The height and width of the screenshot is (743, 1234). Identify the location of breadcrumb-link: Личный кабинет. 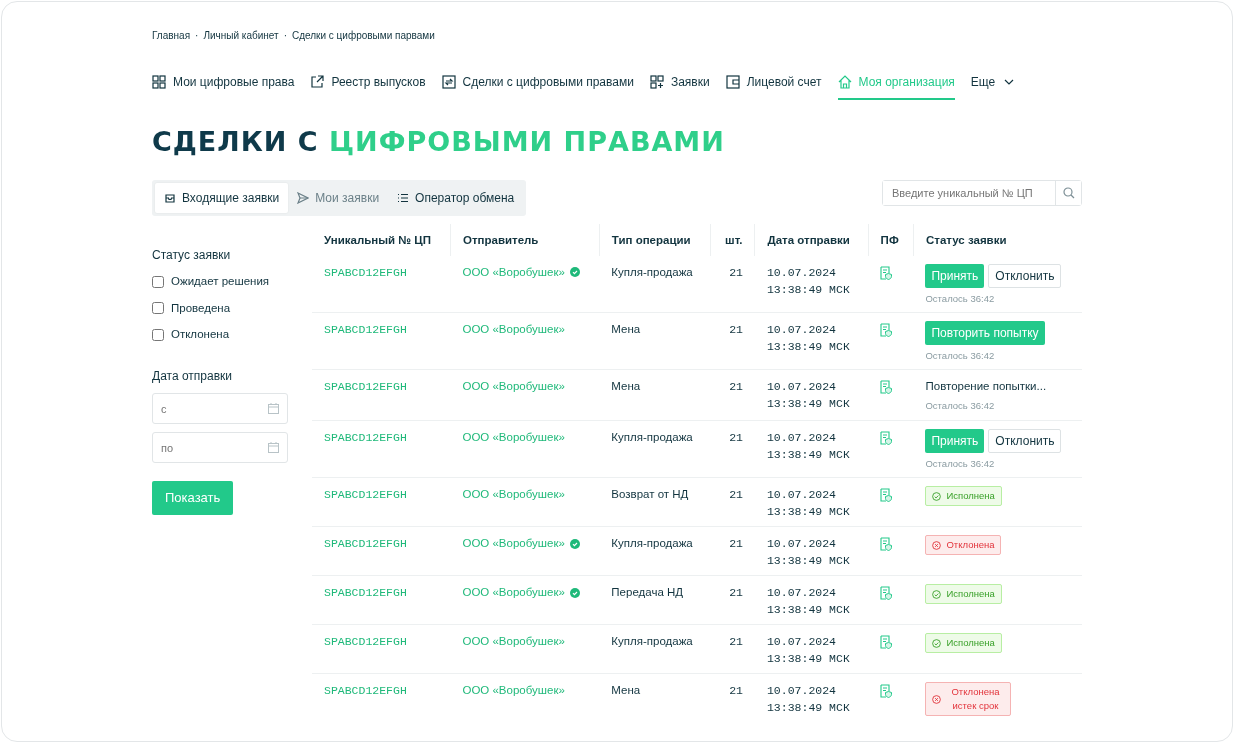
(241, 35).